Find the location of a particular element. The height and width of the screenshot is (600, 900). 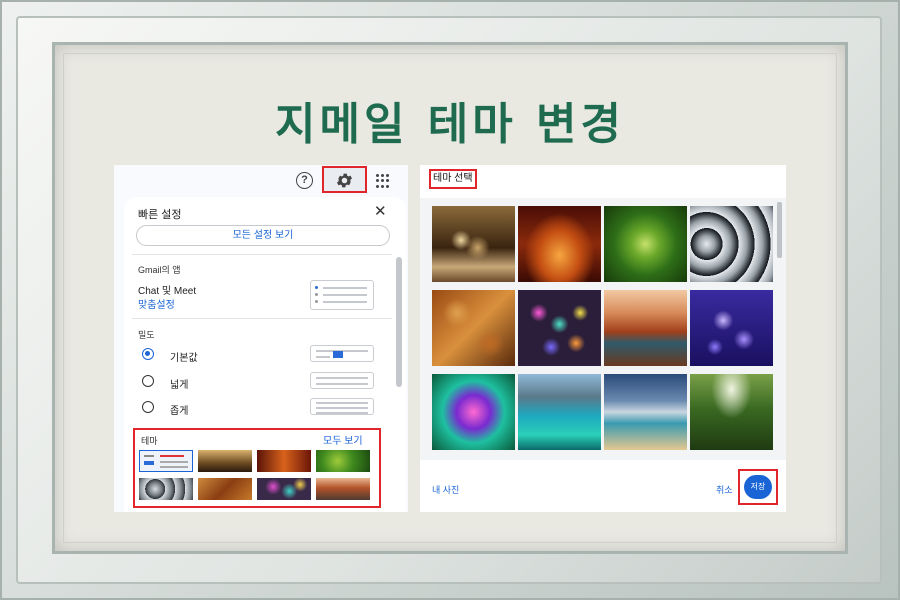

theme-thumb-pipes is located at coordinates (166, 489).